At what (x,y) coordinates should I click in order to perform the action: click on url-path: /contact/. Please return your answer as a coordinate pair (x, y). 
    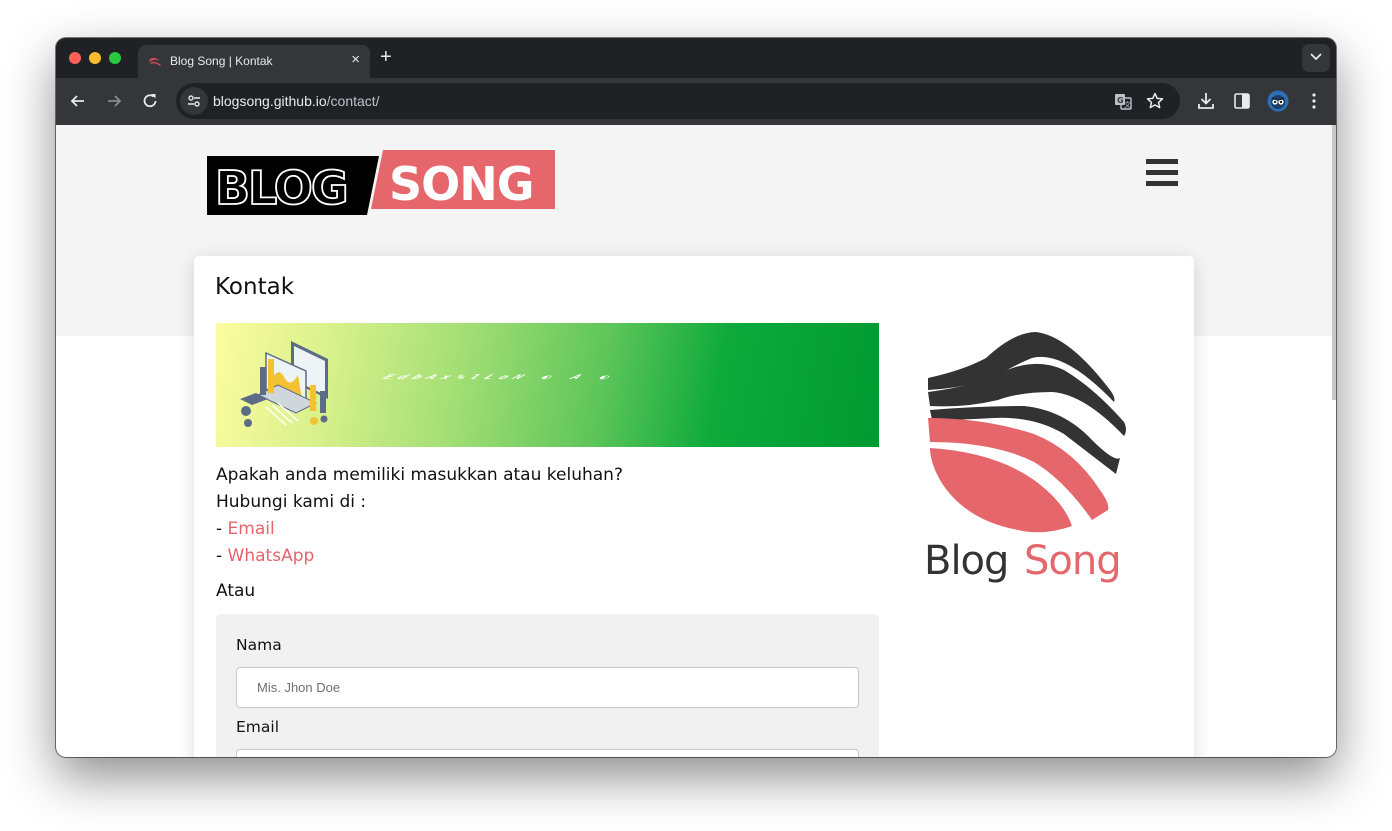
    Looking at the image, I should click on (353, 101).